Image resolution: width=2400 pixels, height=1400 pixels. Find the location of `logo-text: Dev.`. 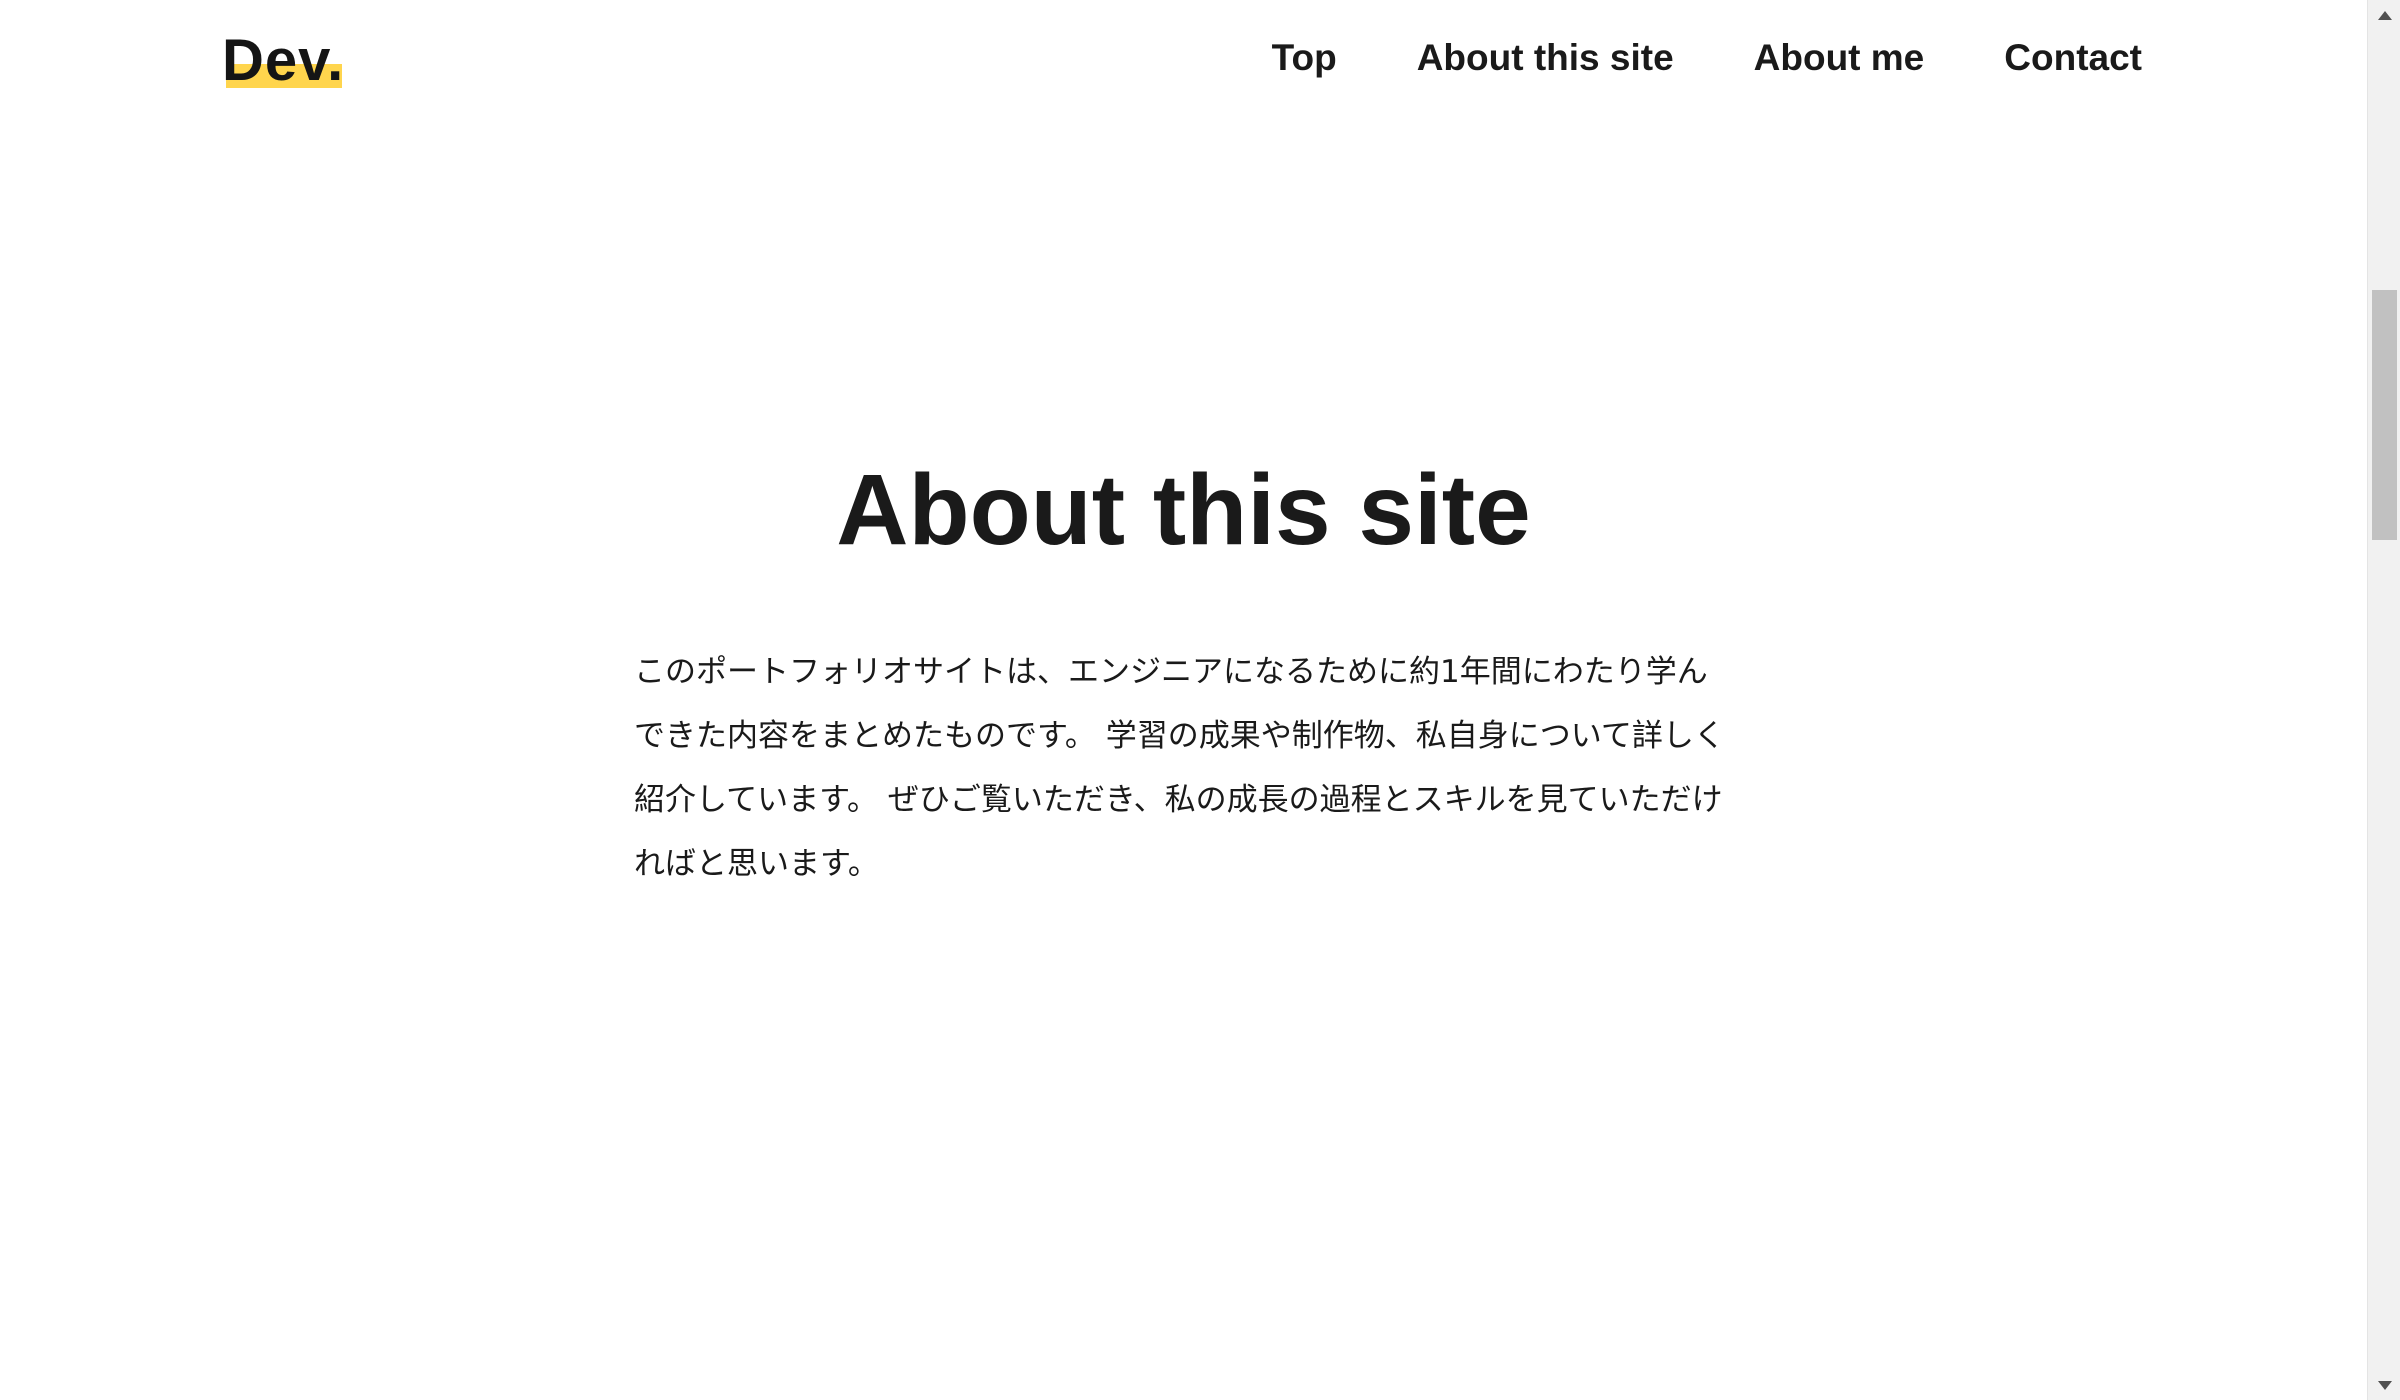

logo-text: Dev. is located at coordinates (283, 60).